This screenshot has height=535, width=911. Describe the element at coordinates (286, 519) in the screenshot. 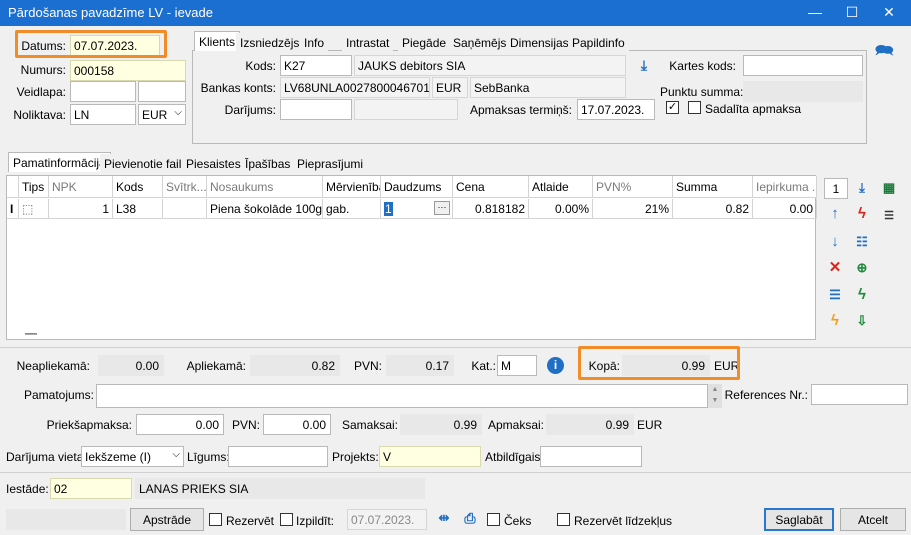

I see `izpildit-checkbox` at that location.